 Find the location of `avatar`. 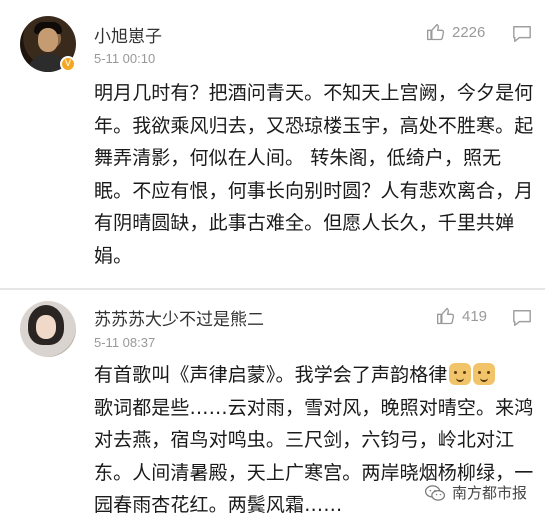

avatar is located at coordinates (48, 329).